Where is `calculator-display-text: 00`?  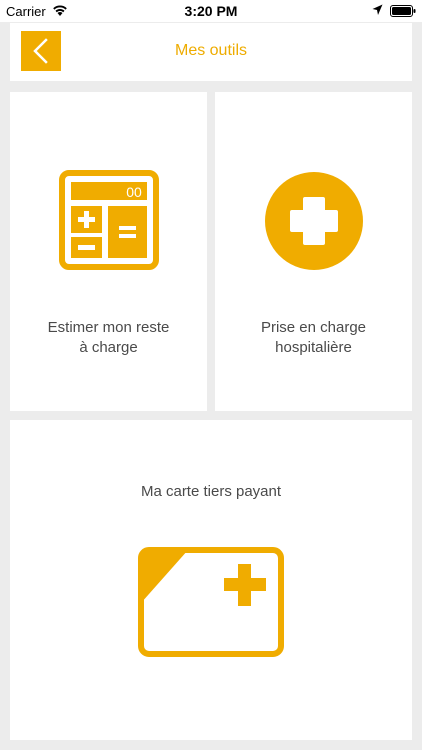
calculator-display-text: 00 is located at coordinates (134, 192).